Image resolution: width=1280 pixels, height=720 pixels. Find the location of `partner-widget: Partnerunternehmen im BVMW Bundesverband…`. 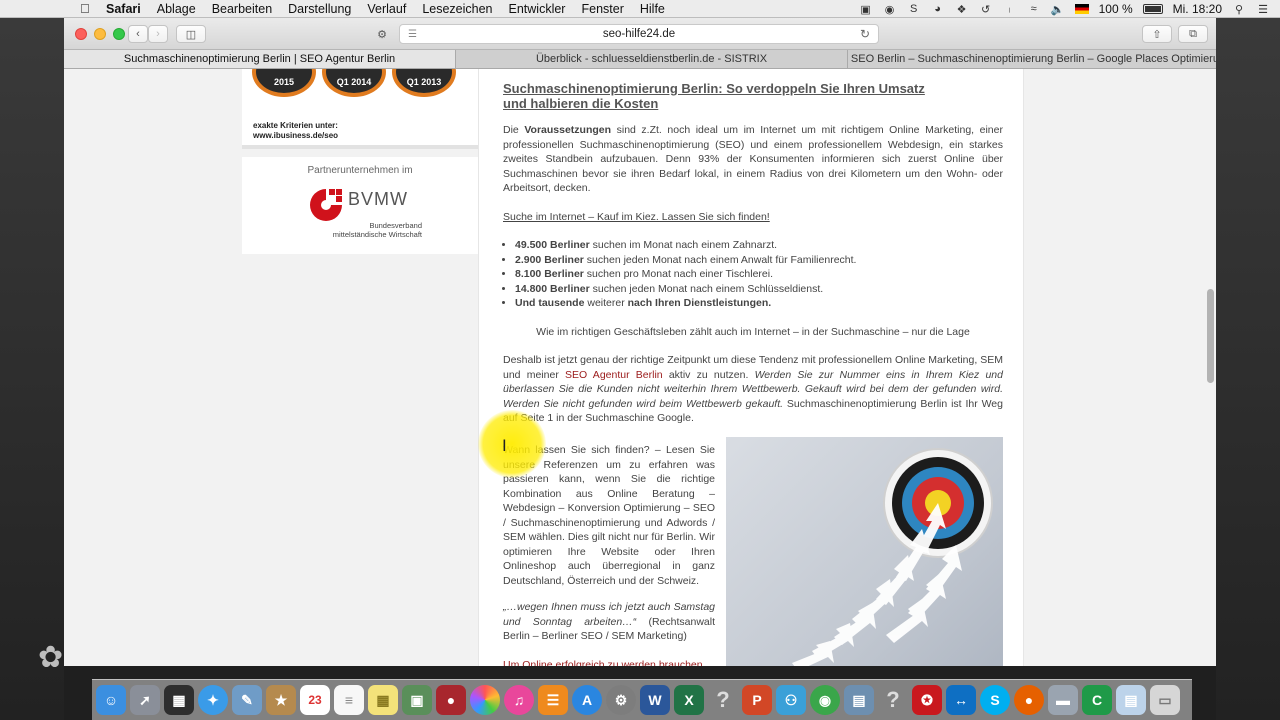

partner-widget: Partnerunternehmen im BVMW Bundesverband… is located at coordinates (360, 205).